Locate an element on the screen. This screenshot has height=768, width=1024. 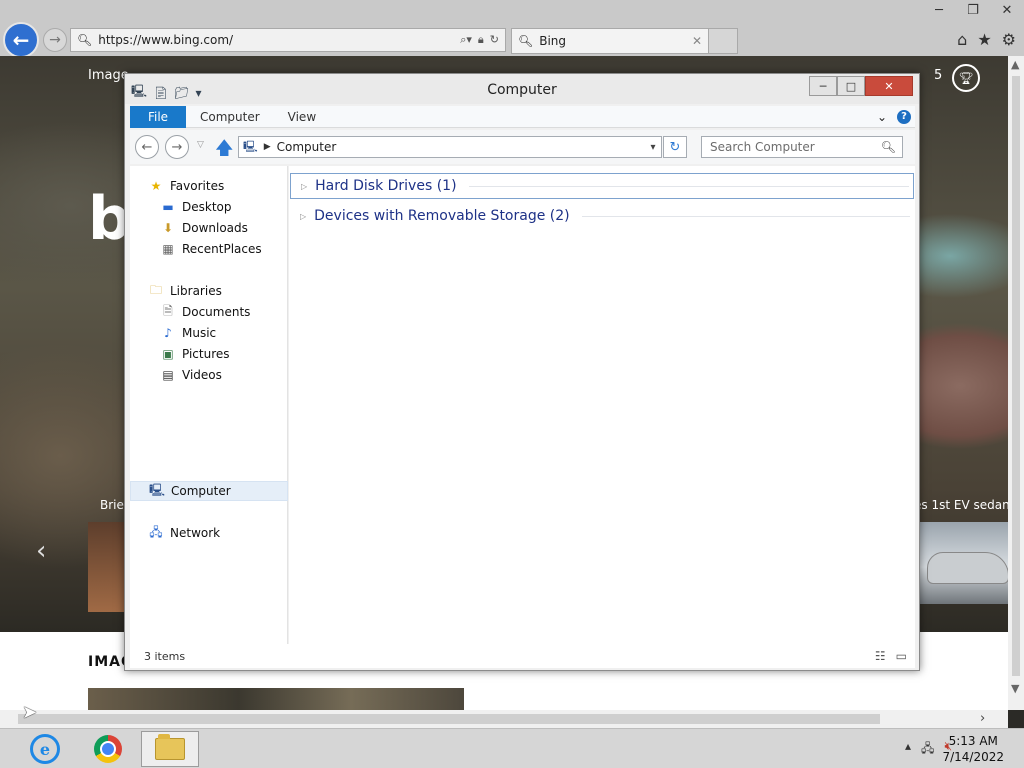
desktop-icon: ▬ is located at coordinates (168, 207).